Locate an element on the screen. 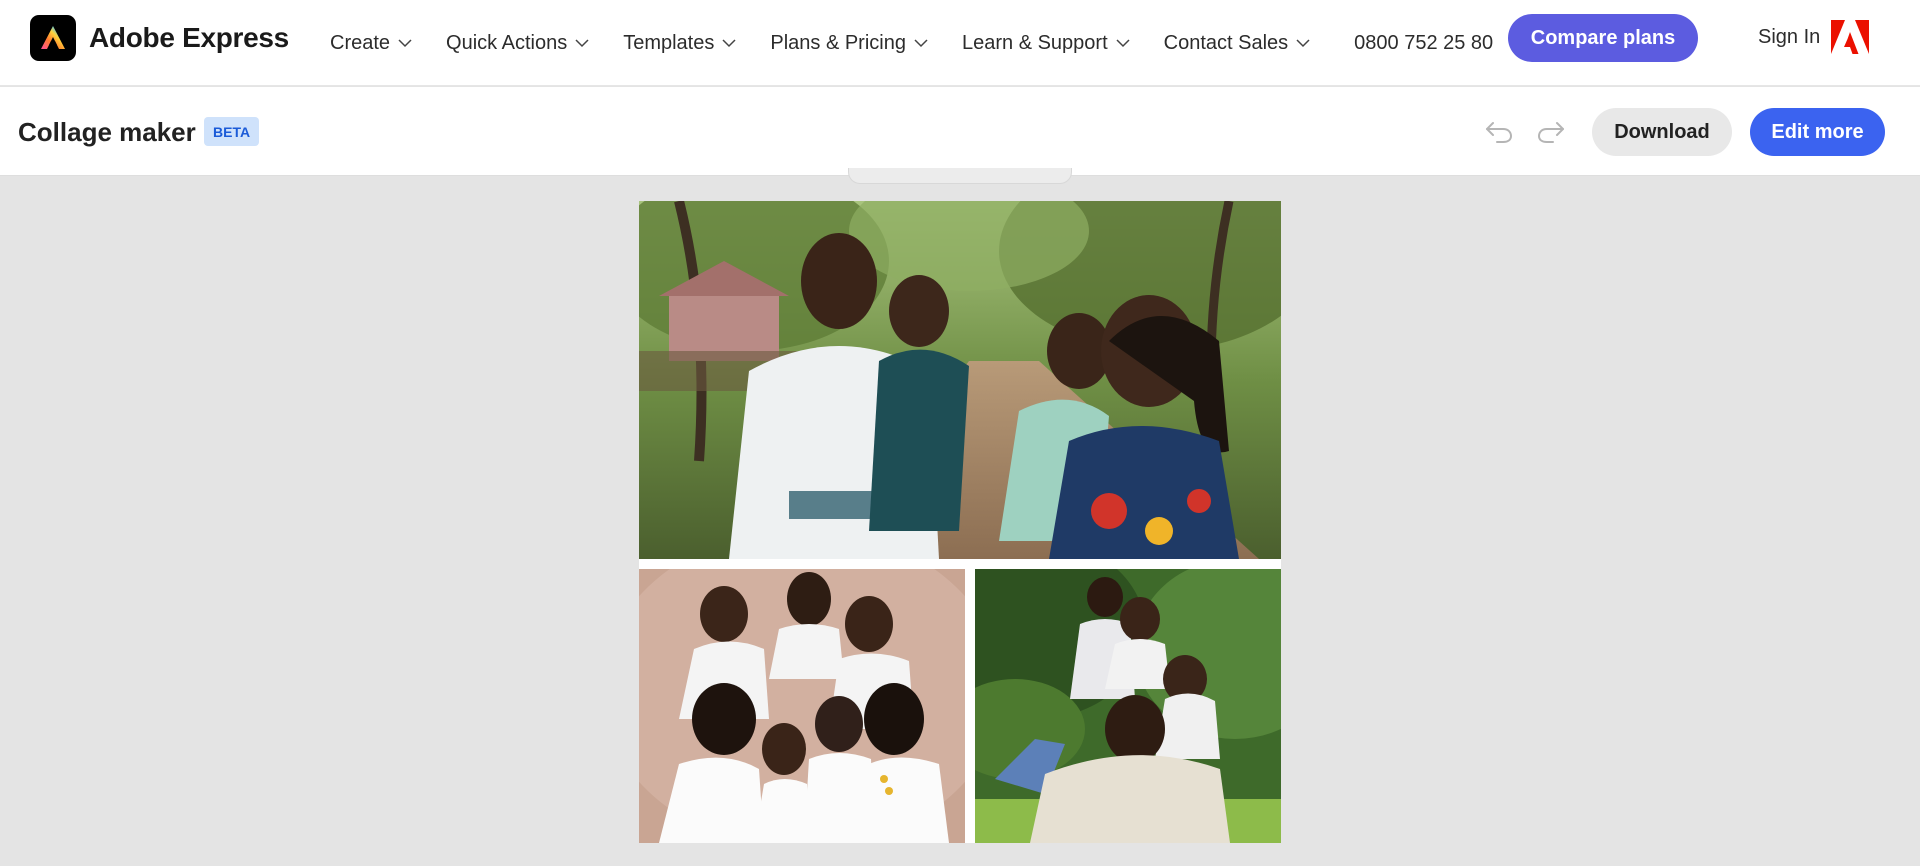 Image resolution: width=1920 pixels, height=866 pixels. nav-item-plans-pricing: Plans & Pricing is located at coordinates (849, 43).